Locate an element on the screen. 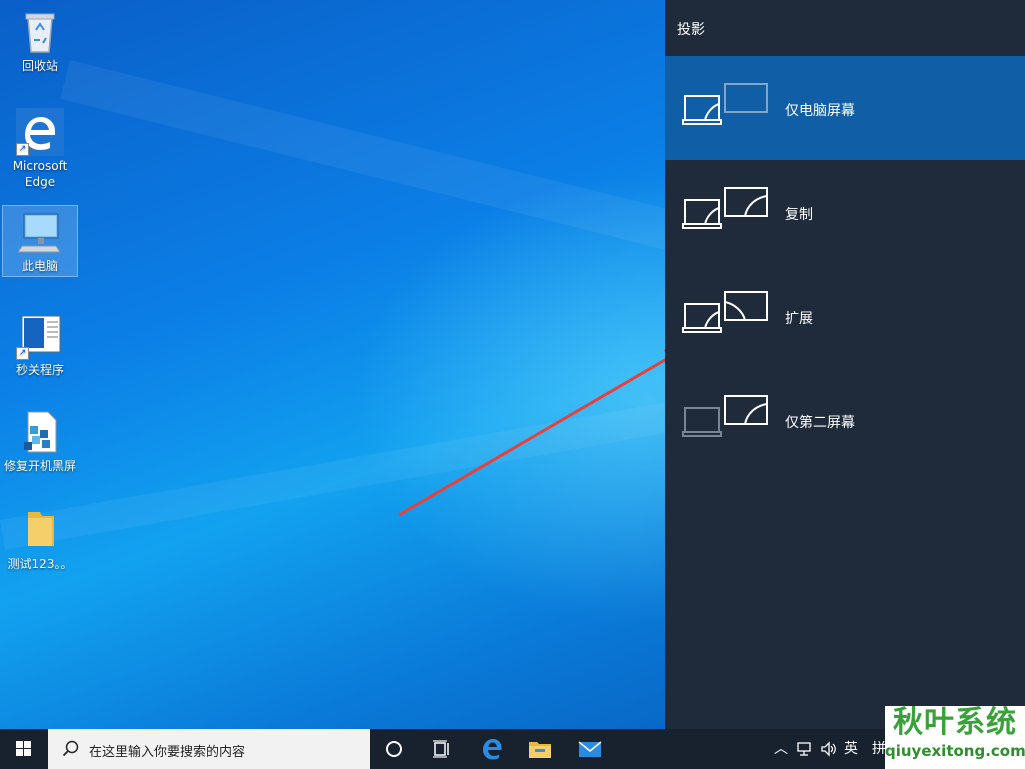  option-label: 仅第二屏幕 is located at coordinates (820, 423).